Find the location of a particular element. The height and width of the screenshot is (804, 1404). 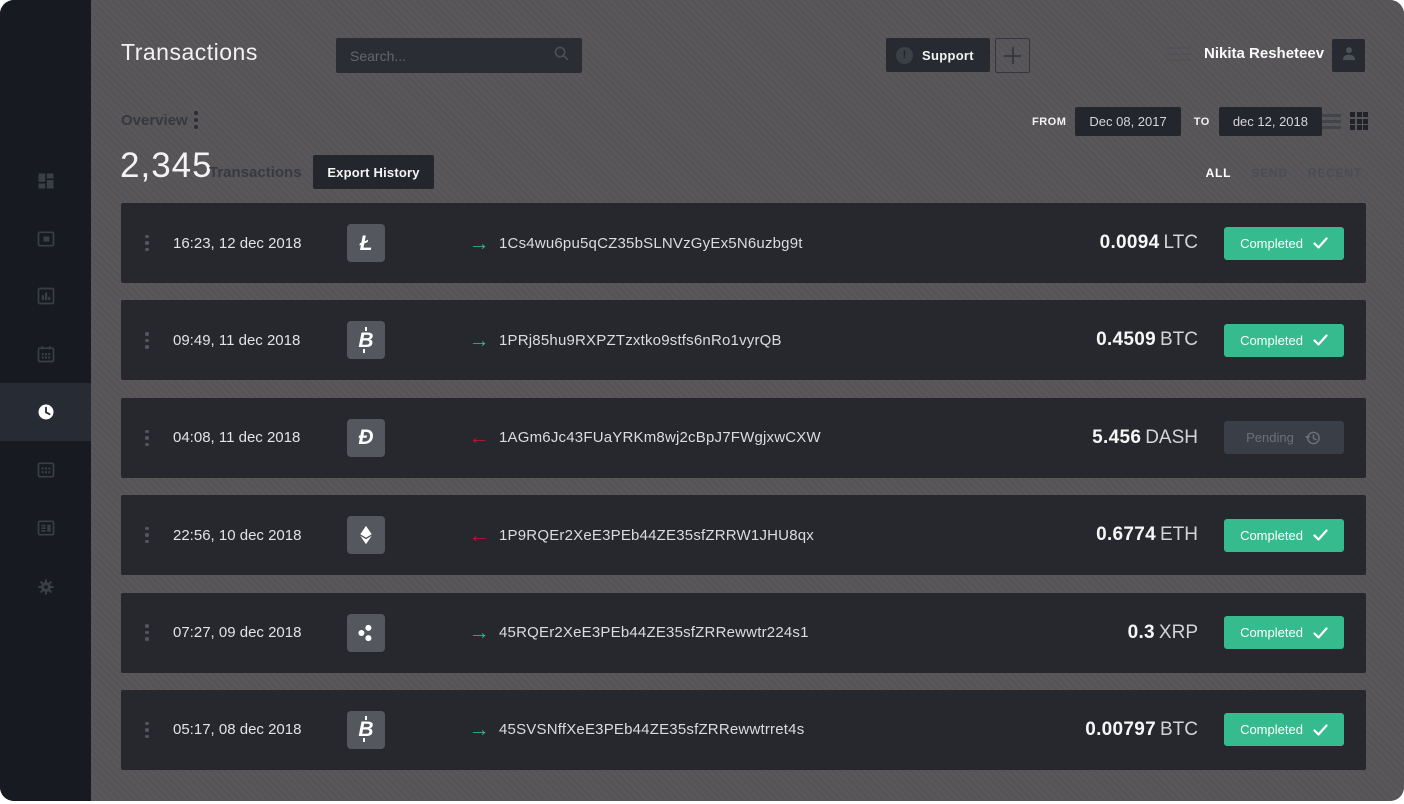

transaction-address: 45SVSNffXeE3PEb44ZE35sfZRRewwtrret4s is located at coordinates (652, 730).